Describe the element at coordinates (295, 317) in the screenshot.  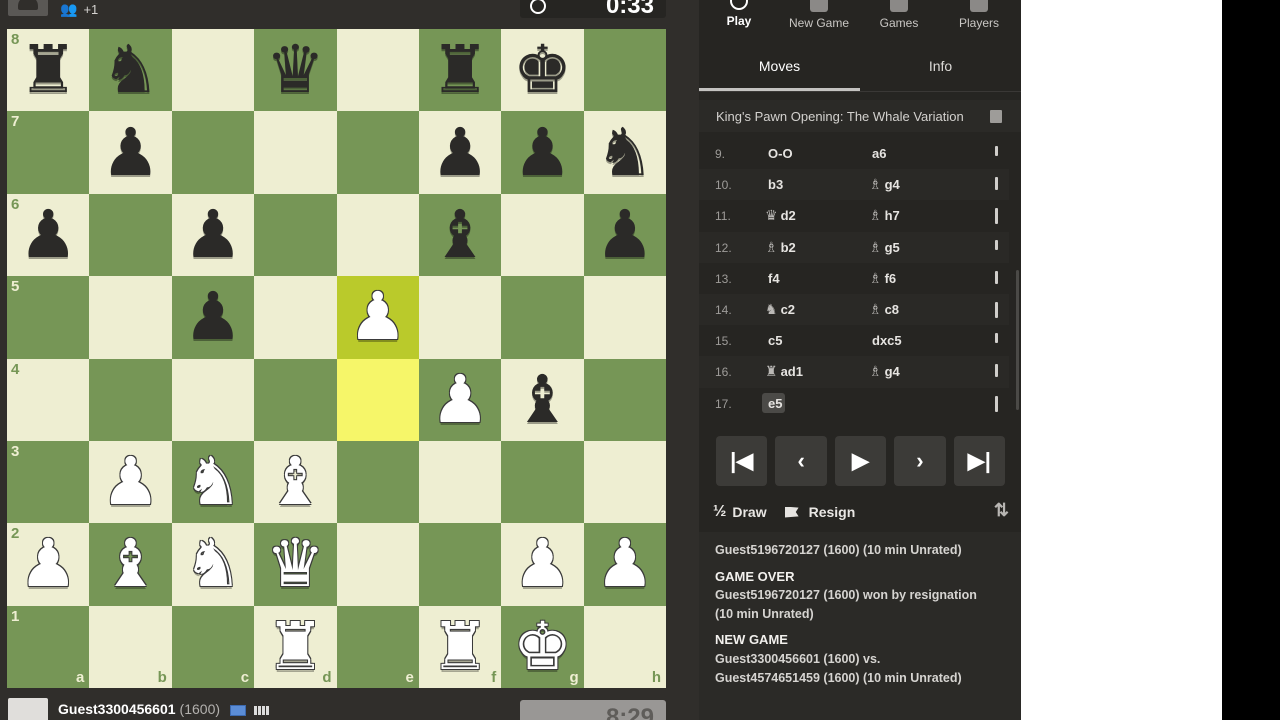
I see `square-d5` at that location.